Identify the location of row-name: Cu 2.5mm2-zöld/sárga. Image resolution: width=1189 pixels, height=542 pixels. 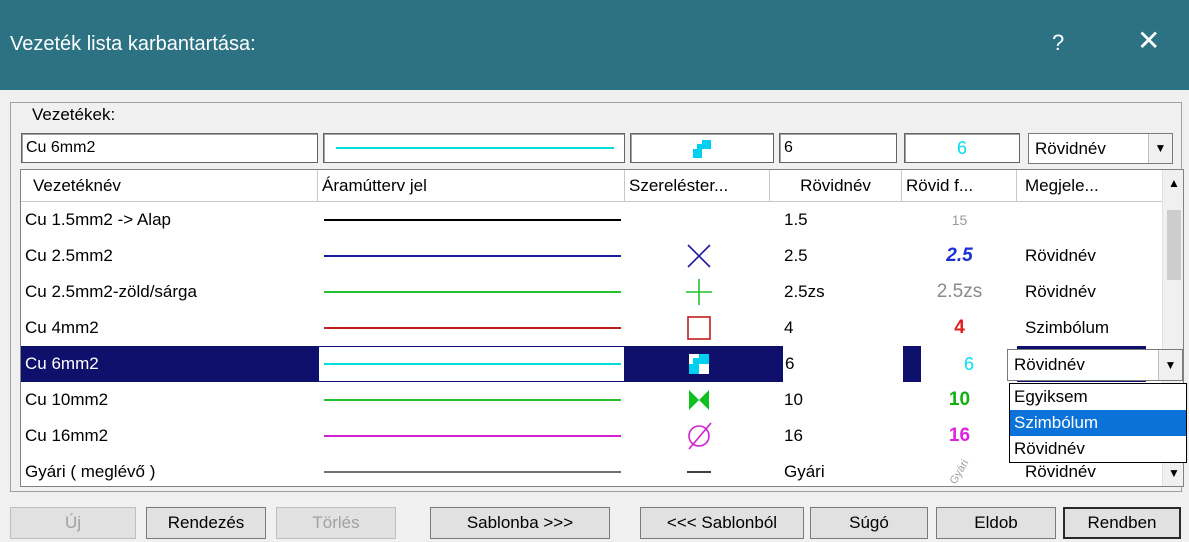
(111, 291).